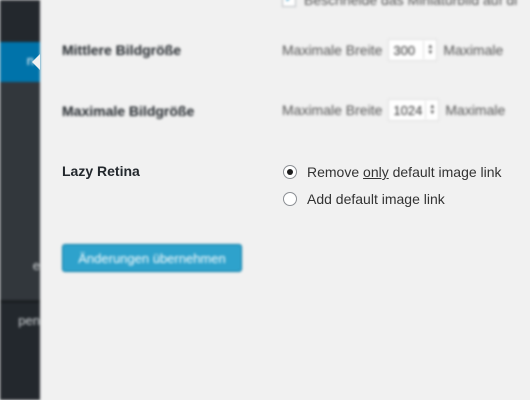  What do you see at coordinates (20, 301) in the screenshot?
I see `sidebar-separator` at bounding box center [20, 301].